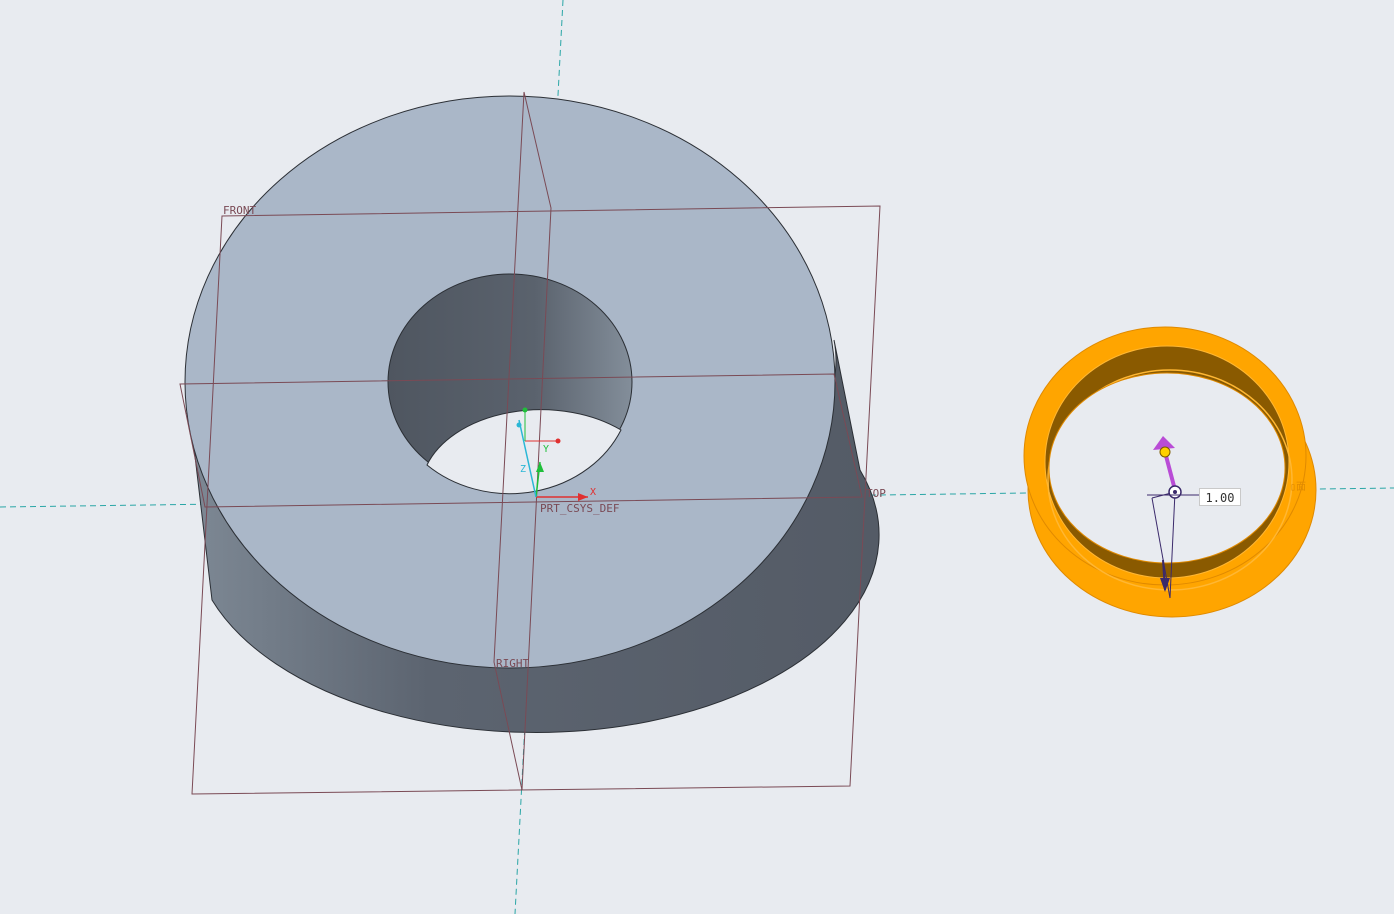 The height and width of the screenshot is (914, 1394). I want to click on label-top: TOP, so click(876, 493).